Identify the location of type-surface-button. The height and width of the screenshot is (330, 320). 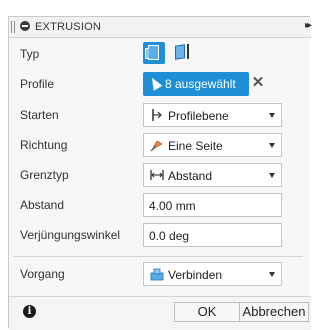
(182, 53).